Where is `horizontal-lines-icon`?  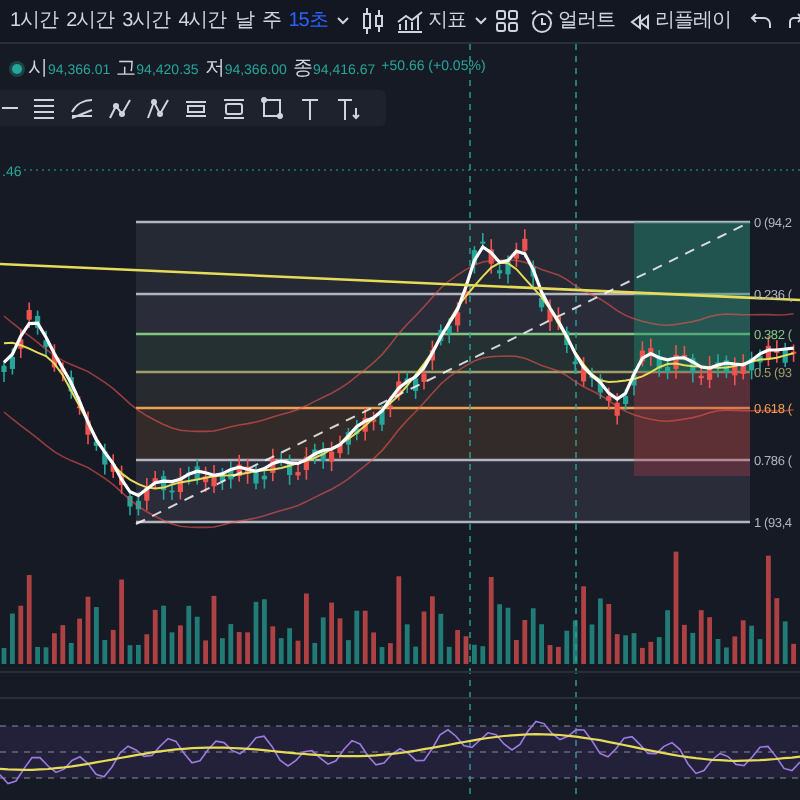
horizontal-lines-icon is located at coordinates (44, 108).